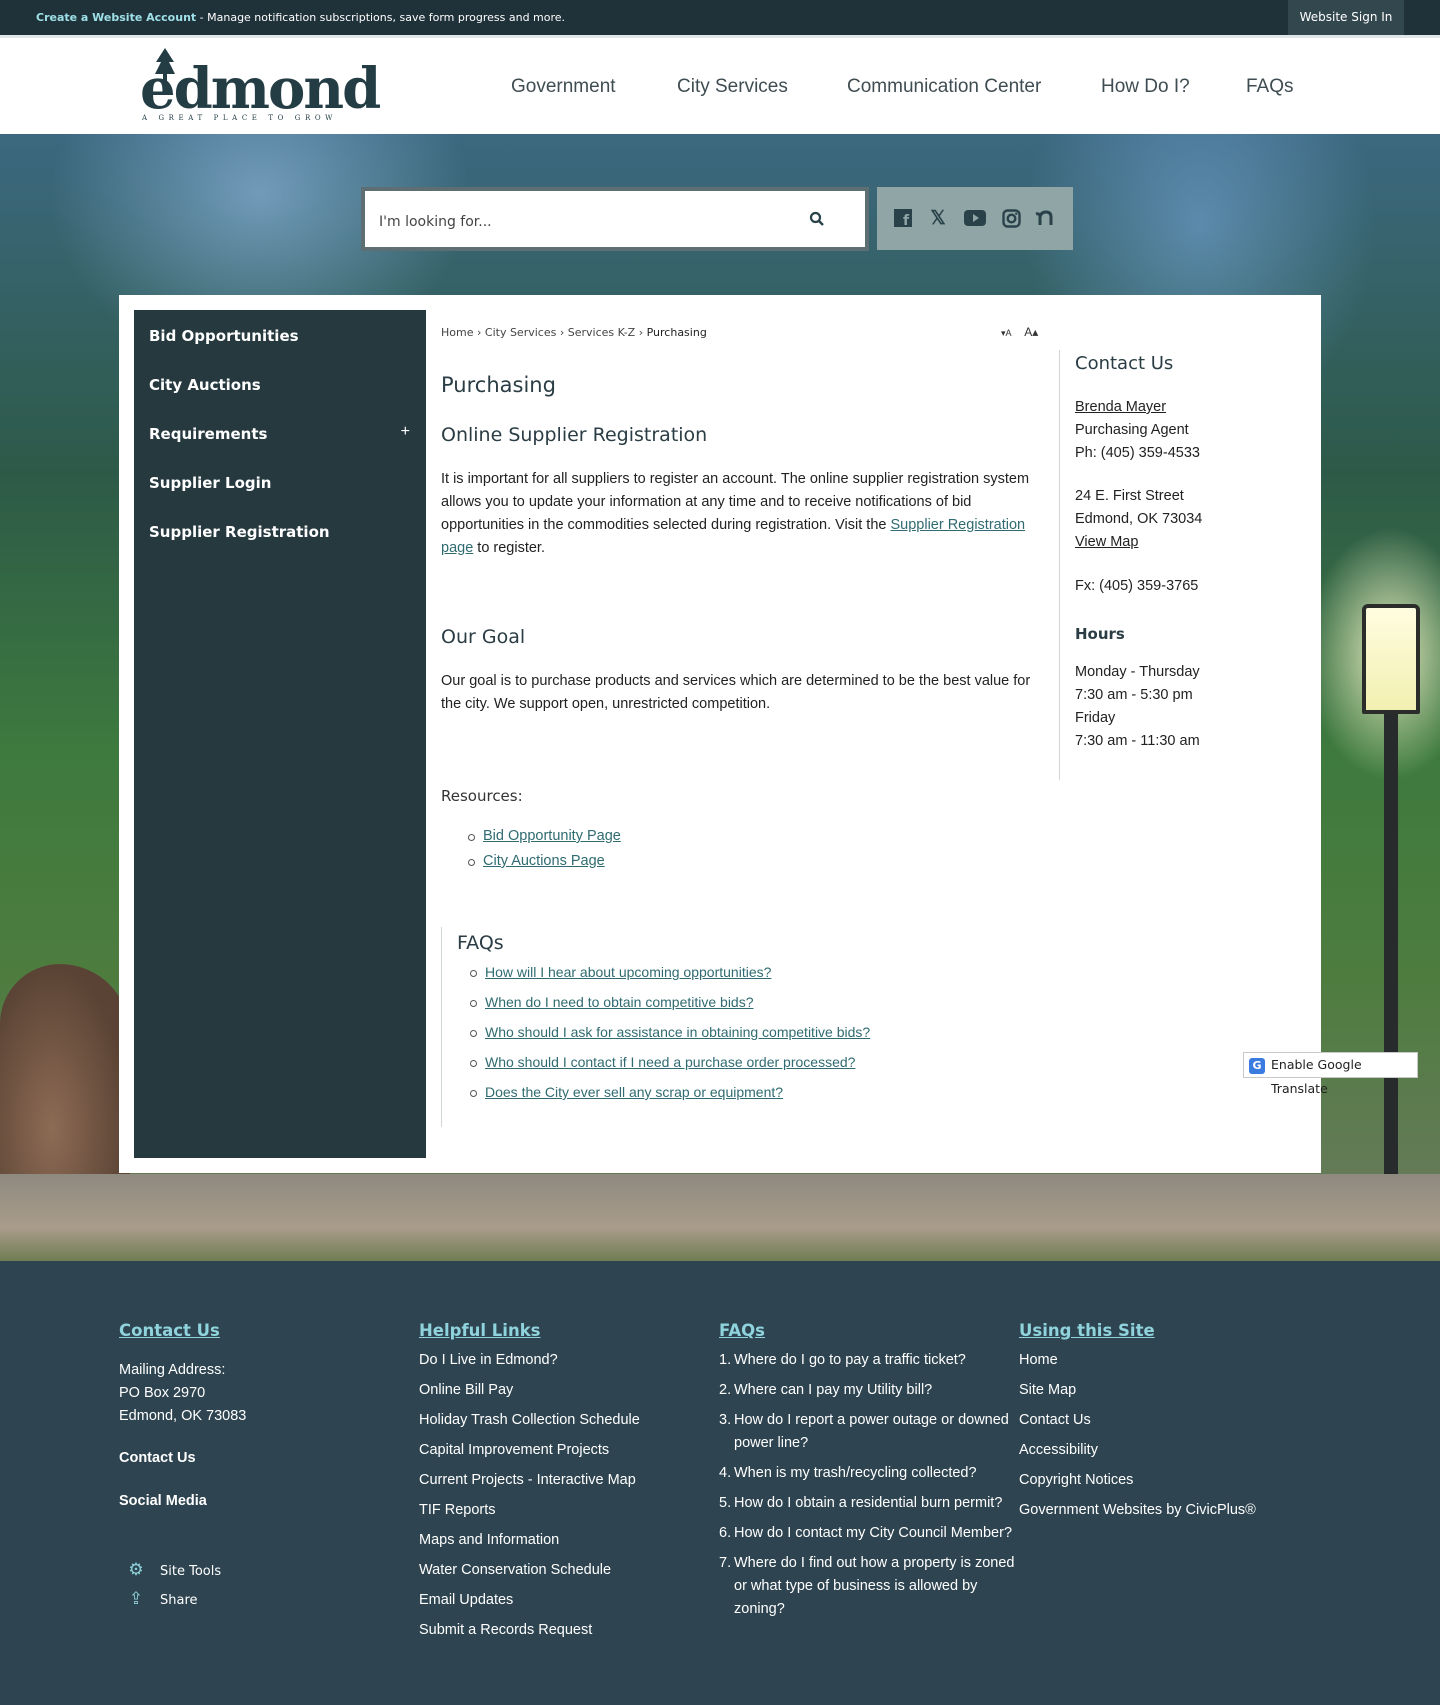  Describe the element at coordinates (1270, 87) in the screenshot. I see `nav-faqs: FAQs` at that location.